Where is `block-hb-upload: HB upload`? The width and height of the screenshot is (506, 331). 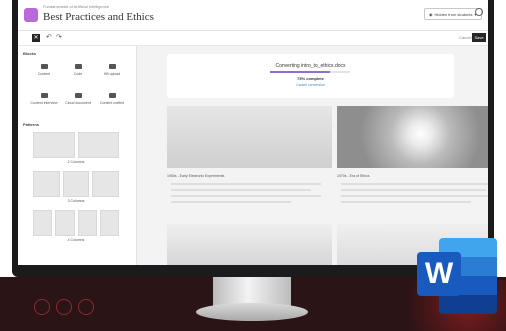
block-hb-upload: HB upload is located at coordinates (112, 70).